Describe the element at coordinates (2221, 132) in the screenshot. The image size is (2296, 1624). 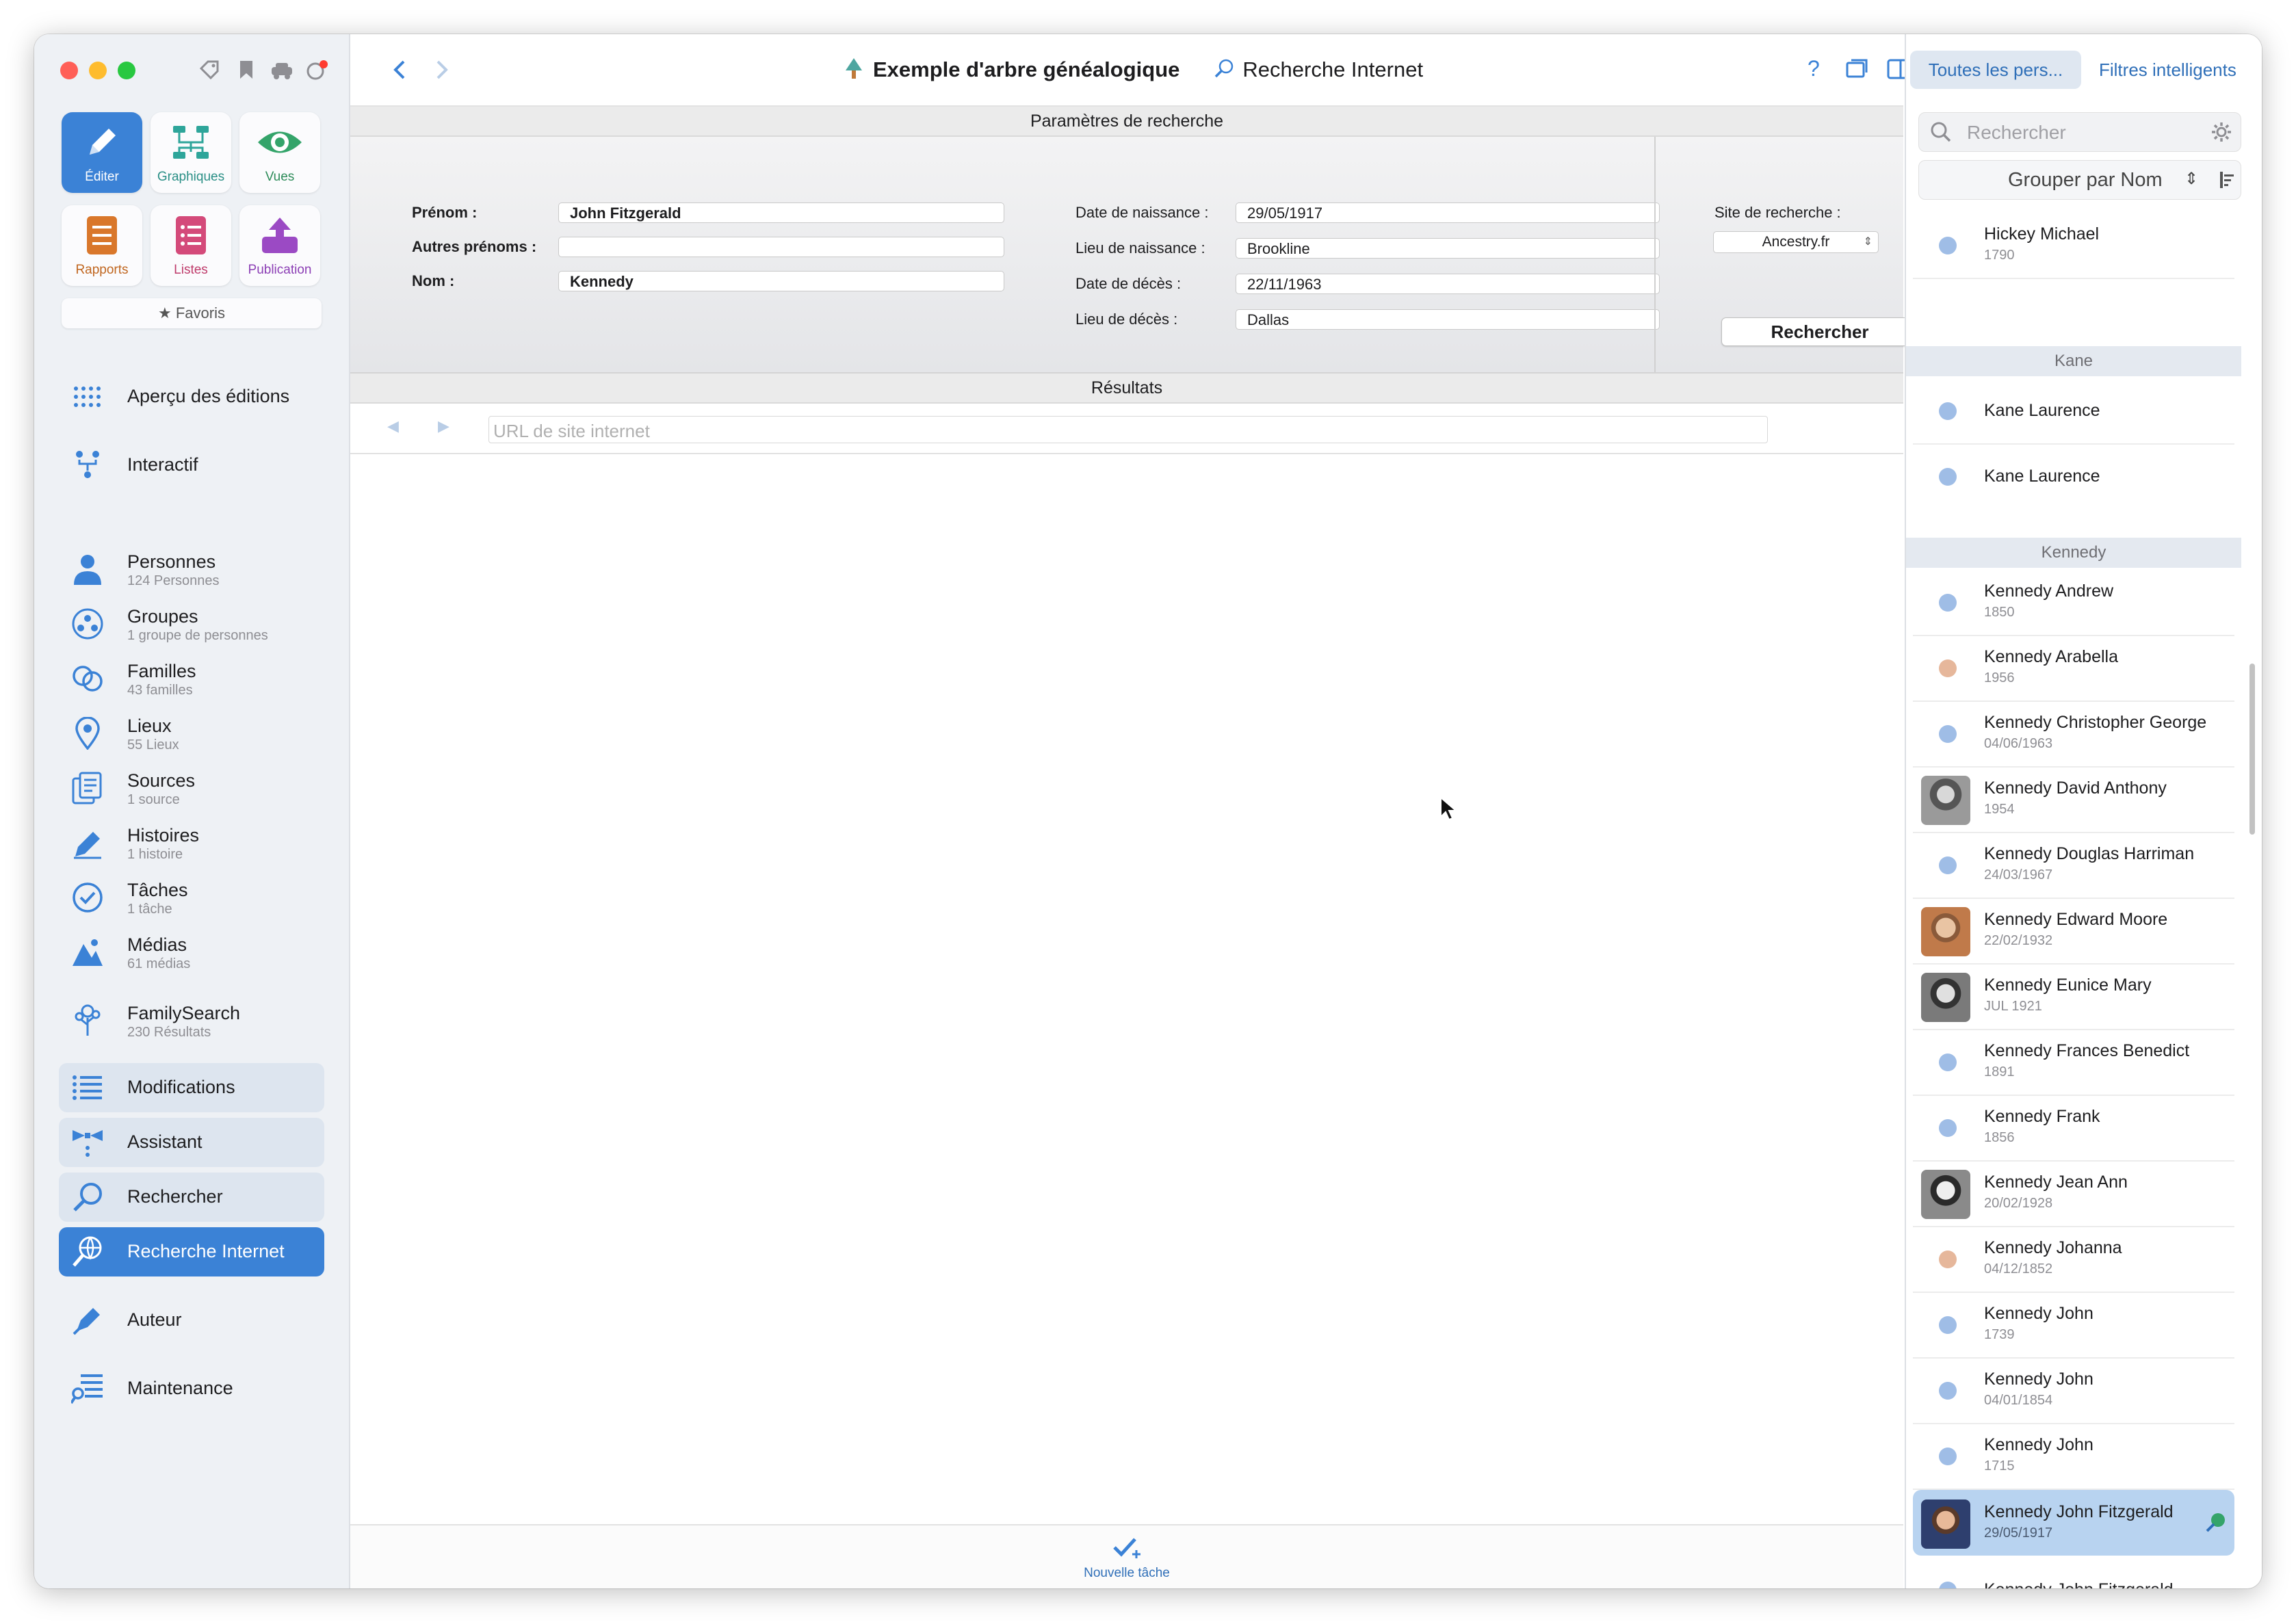
I see `gear-icon` at that location.